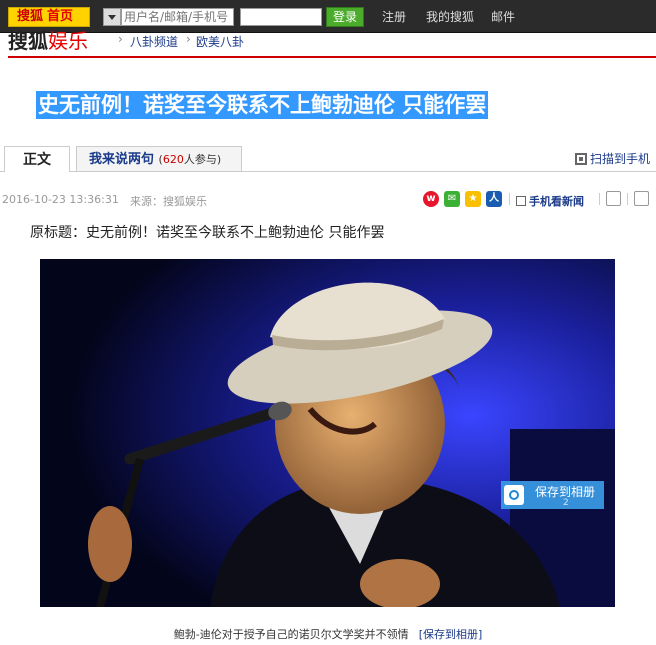 This screenshot has height=645, width=656. What do you see at coordinates (566, 503) in the screenshot?
I see `save-album-count: 2` at bounding box center [566, 503].